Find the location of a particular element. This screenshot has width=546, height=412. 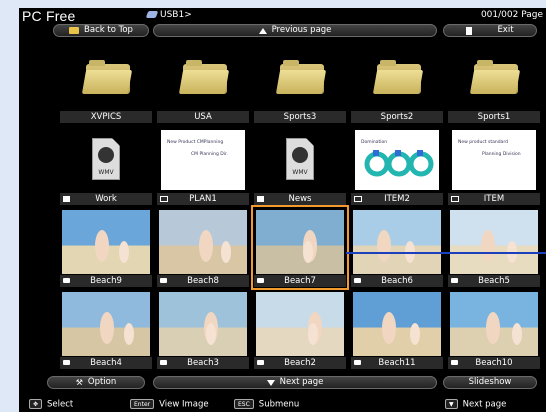

file-name: Beach4 is located at coordinates (106, 363).